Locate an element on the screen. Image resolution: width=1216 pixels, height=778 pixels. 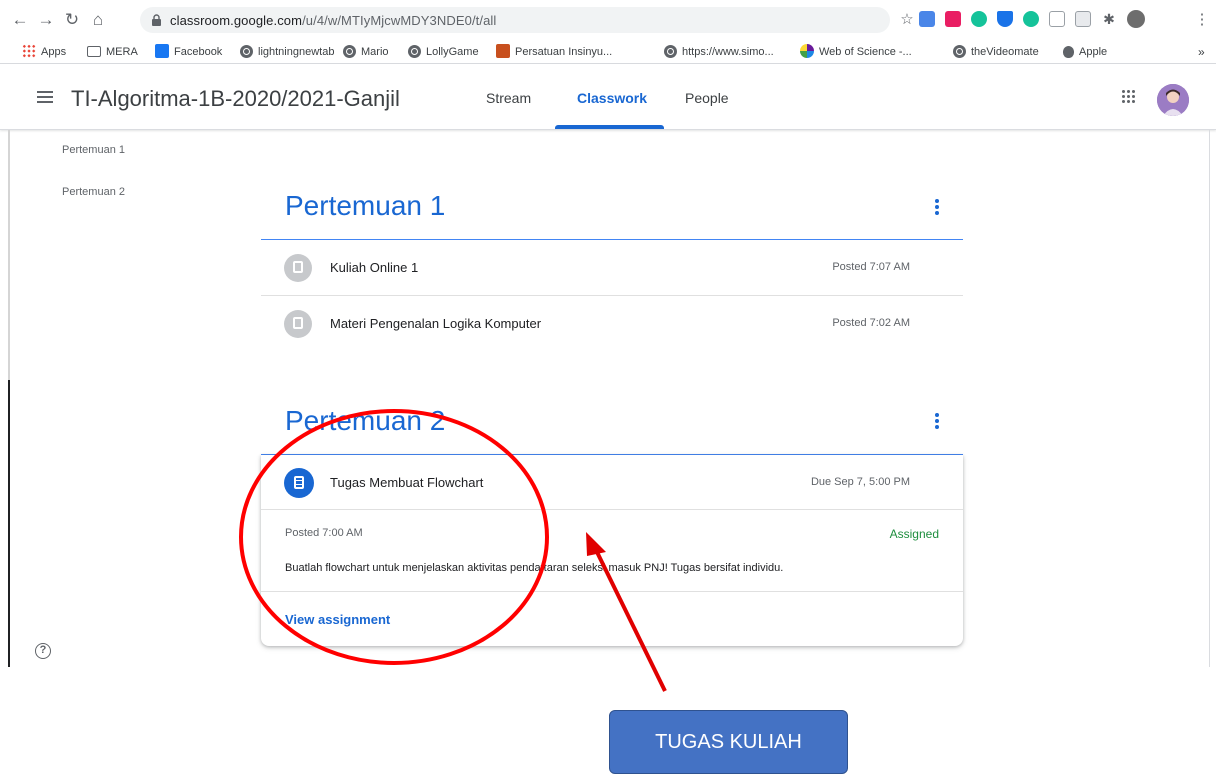
forward-arrow-icon: → is located at coordinates (46, 20).